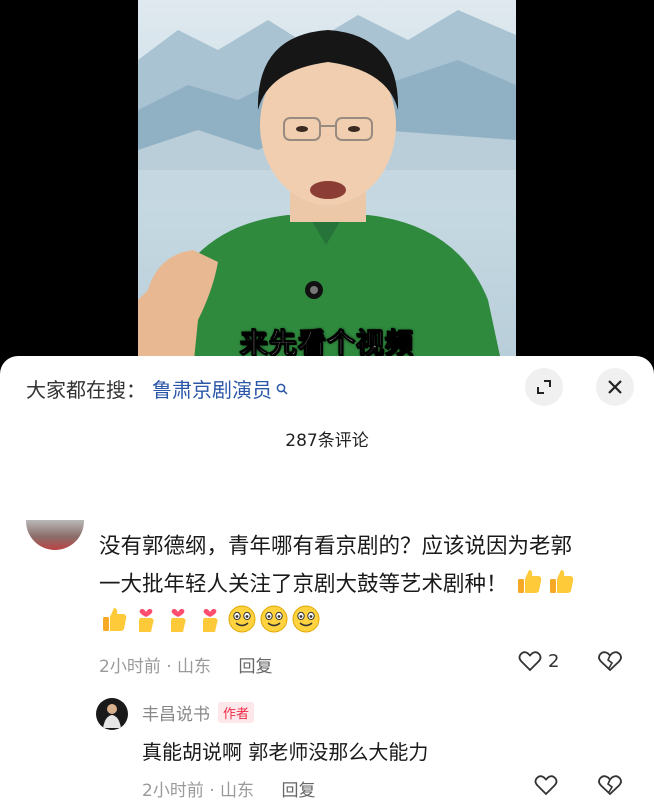 Image resolution: width=654 pixels, height=804 pixels. I want to click on like-count: 2, so click(554, 661).